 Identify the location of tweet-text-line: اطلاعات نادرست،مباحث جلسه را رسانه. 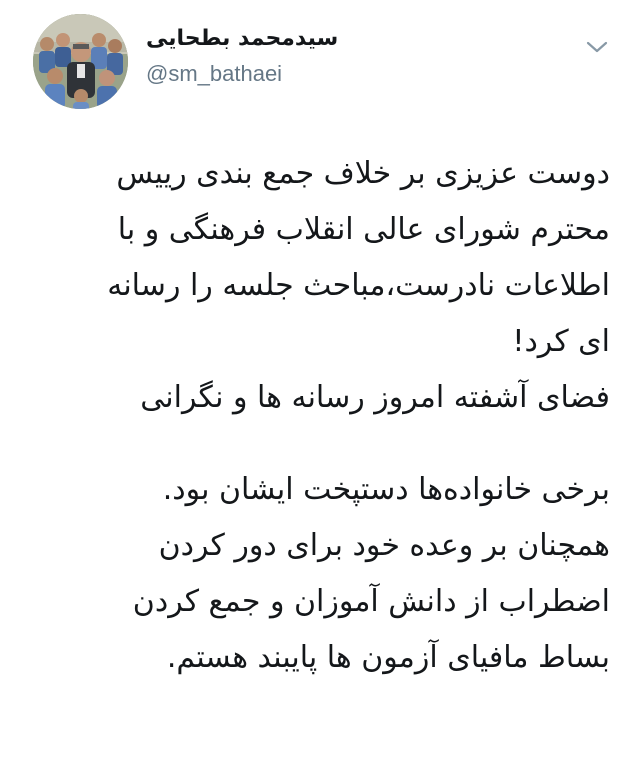
(358, 285).